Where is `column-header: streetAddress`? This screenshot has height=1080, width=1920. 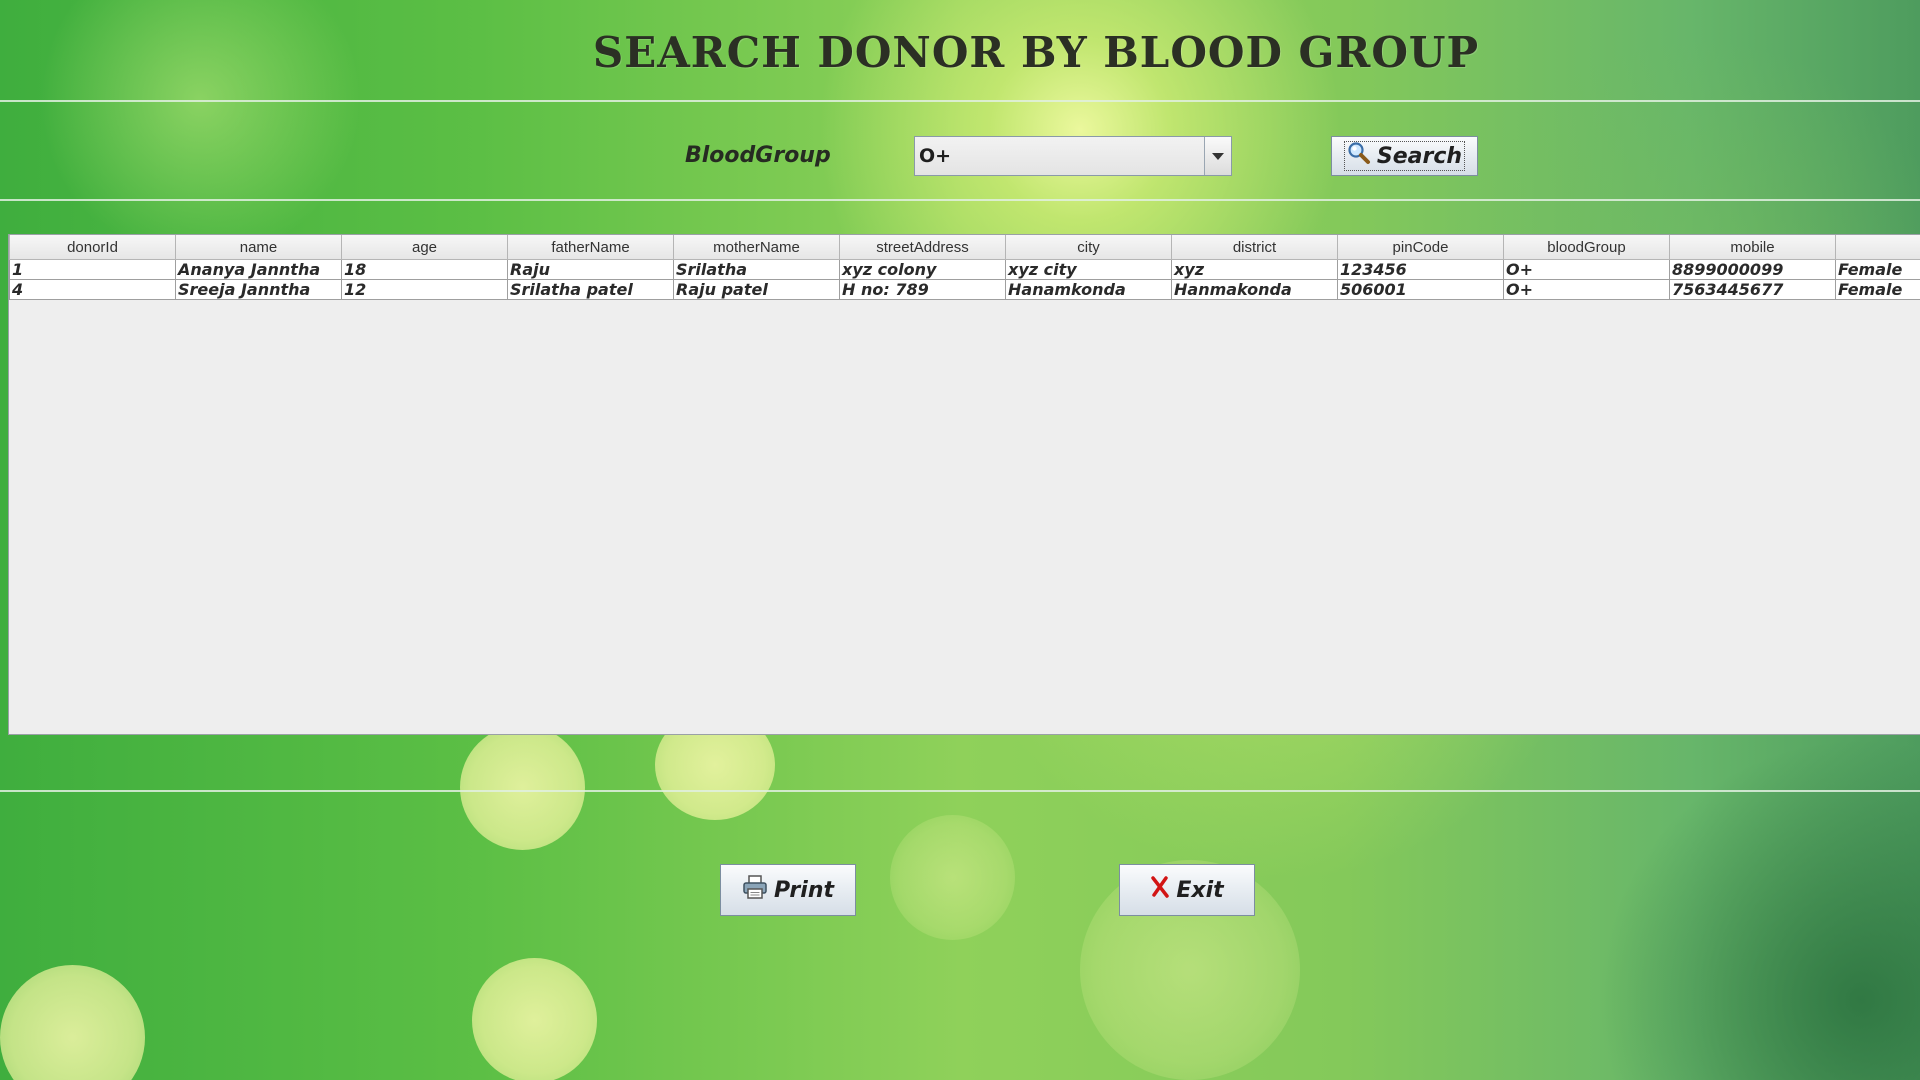 column-header: streetAddress is located at coordinates (922, 247).